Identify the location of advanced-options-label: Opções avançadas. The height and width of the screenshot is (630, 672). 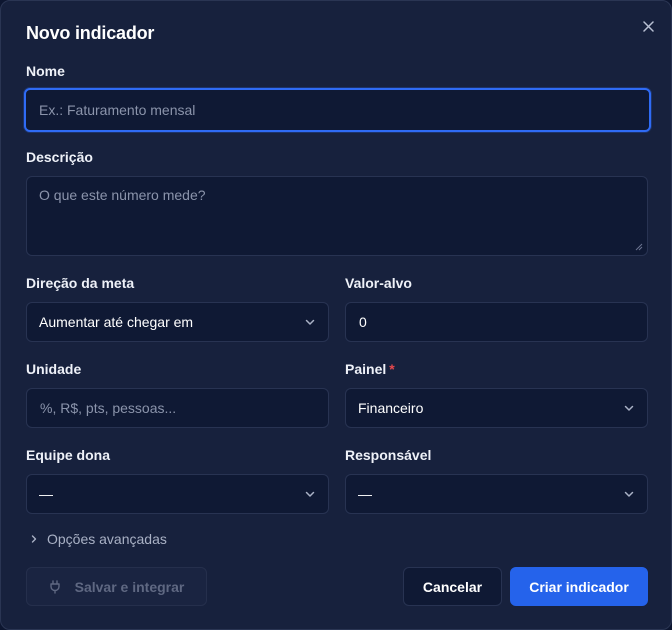
(107, 539).